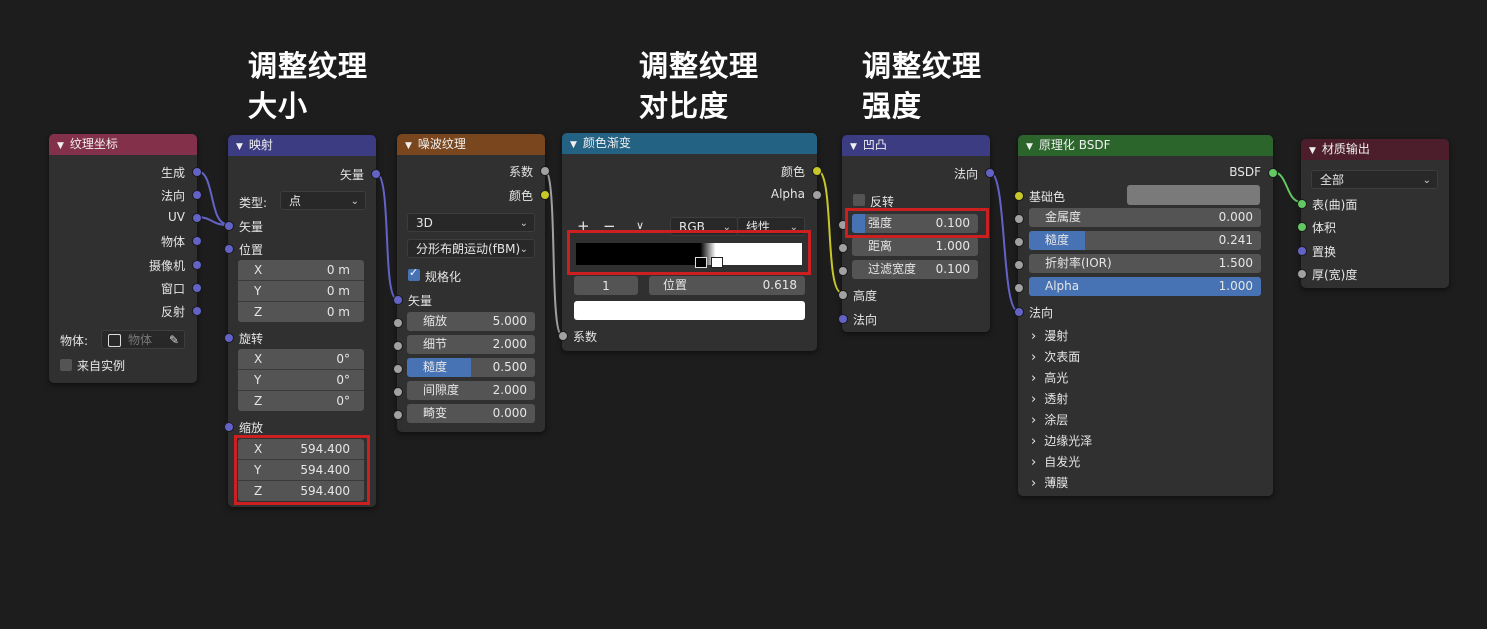  What do you see at coordinates (1302, 251) in the screenshot?
I see `socket-displacement` at bounding box center [1302, 251].